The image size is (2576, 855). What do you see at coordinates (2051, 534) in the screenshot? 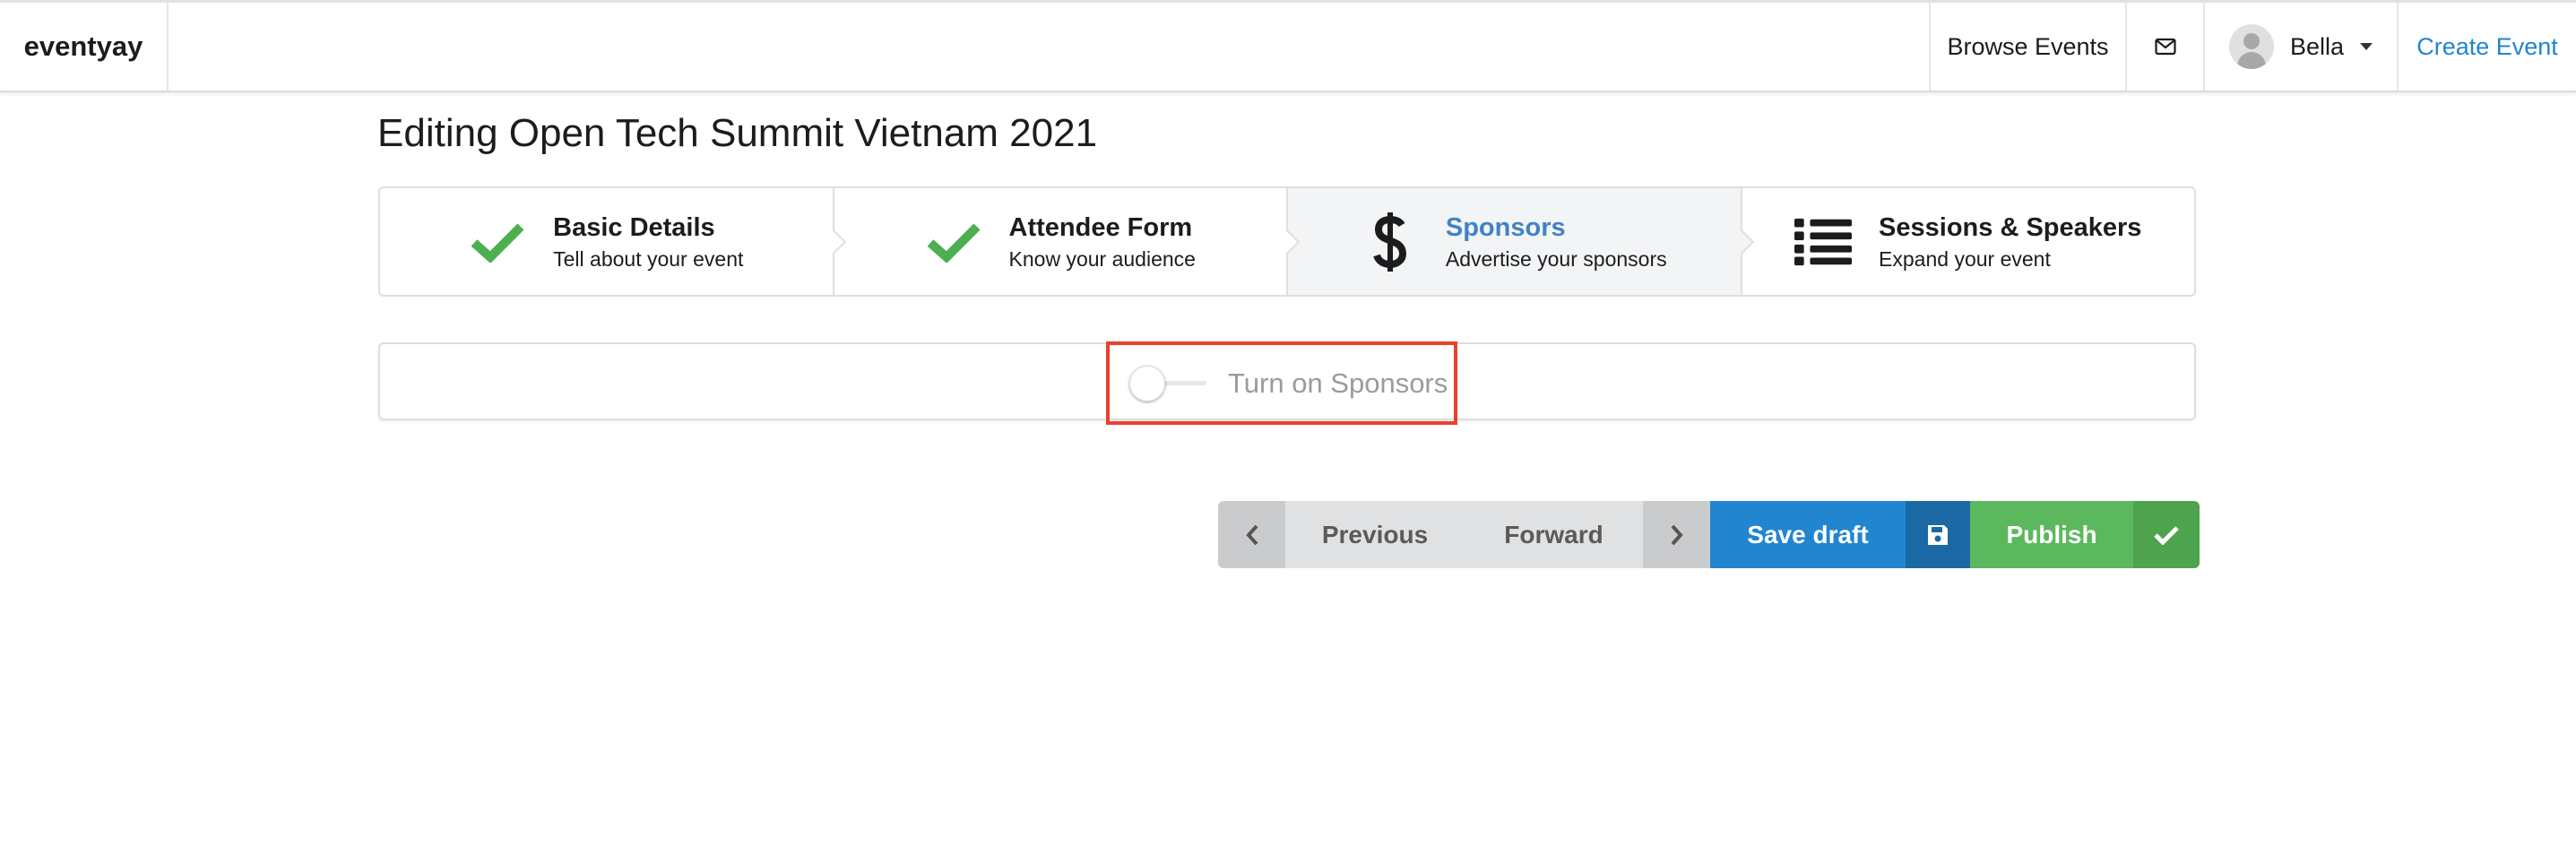
I see `publish-button: Publish` at bounding box center [2051, 534].